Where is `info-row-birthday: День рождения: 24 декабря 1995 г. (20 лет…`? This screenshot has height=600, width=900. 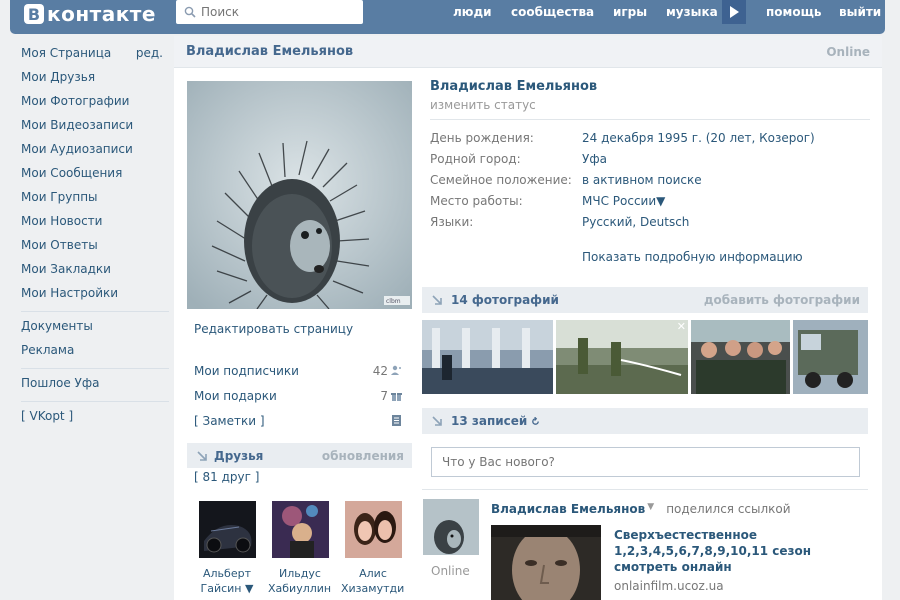
info-row-birthday: День рождения: 24 декабря 1995 г. (20 лет… is located at coordinates (650, 141).